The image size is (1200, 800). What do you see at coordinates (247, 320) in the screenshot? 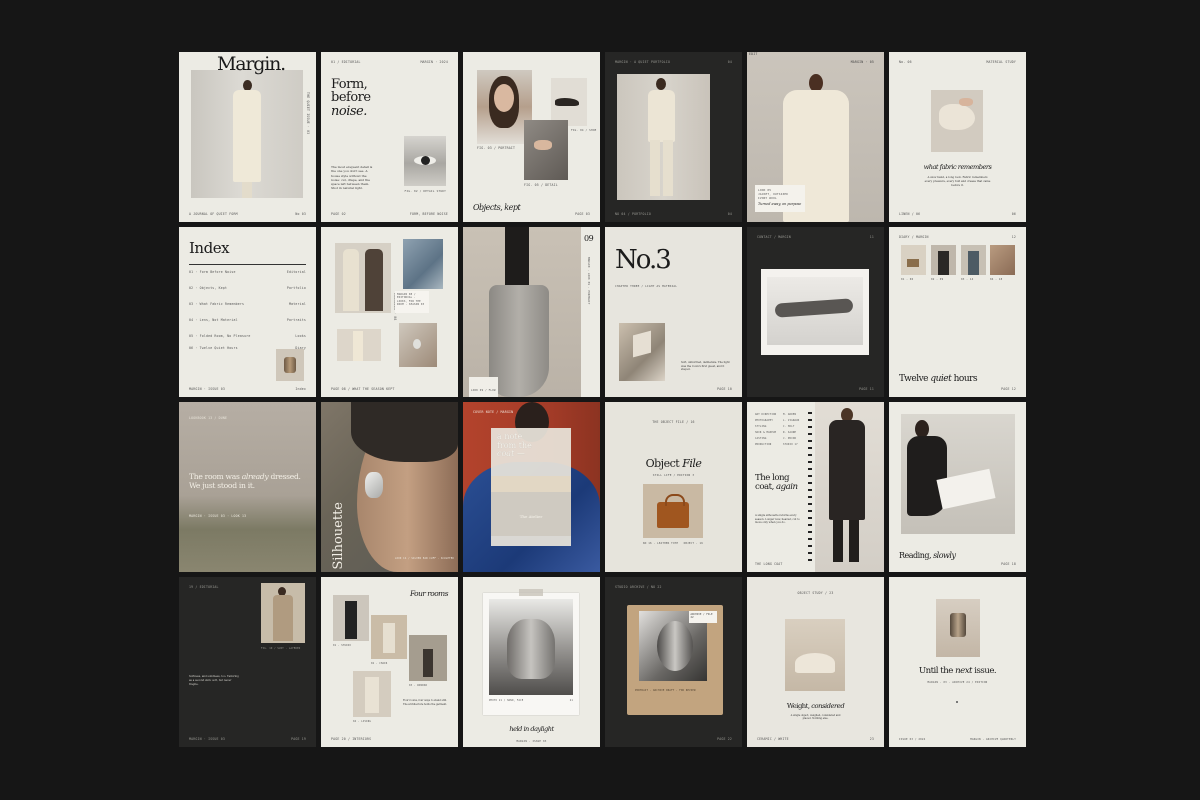
I see `index-row: 04 · Lens, Not Material Portraits` at bounding box center [247, 320].